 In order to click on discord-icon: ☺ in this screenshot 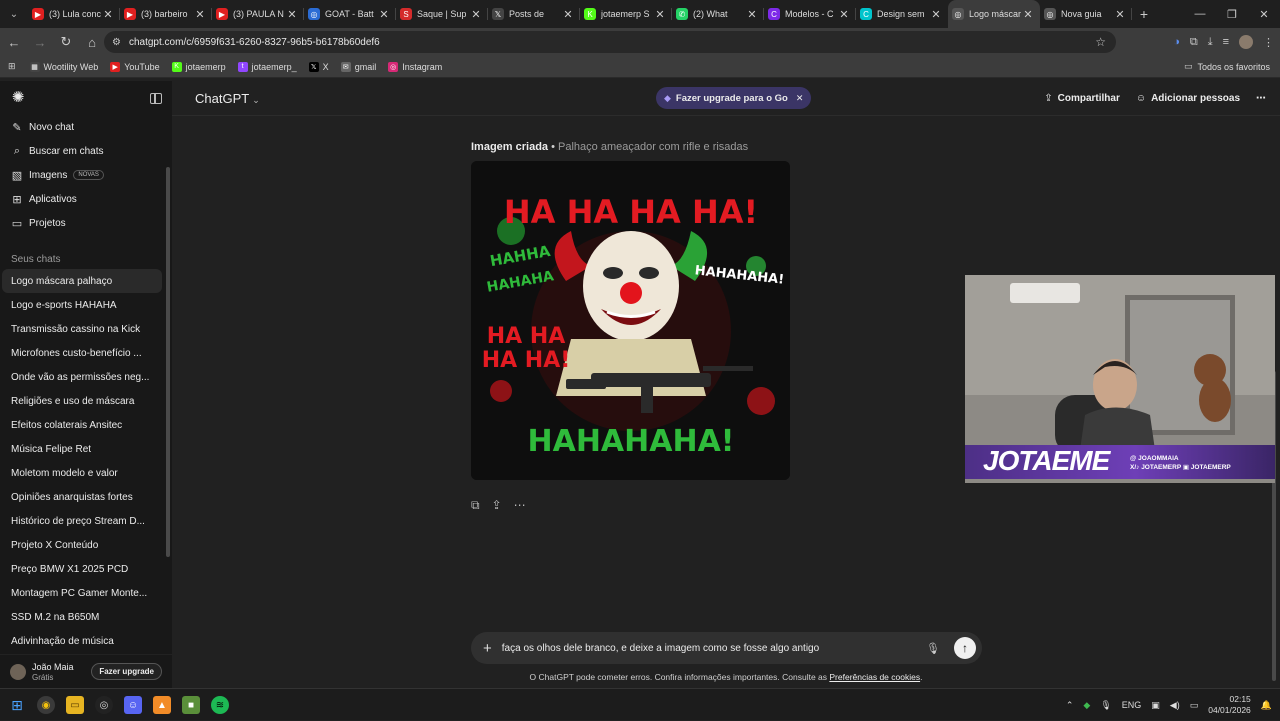, I will do `click(133, 705)`.